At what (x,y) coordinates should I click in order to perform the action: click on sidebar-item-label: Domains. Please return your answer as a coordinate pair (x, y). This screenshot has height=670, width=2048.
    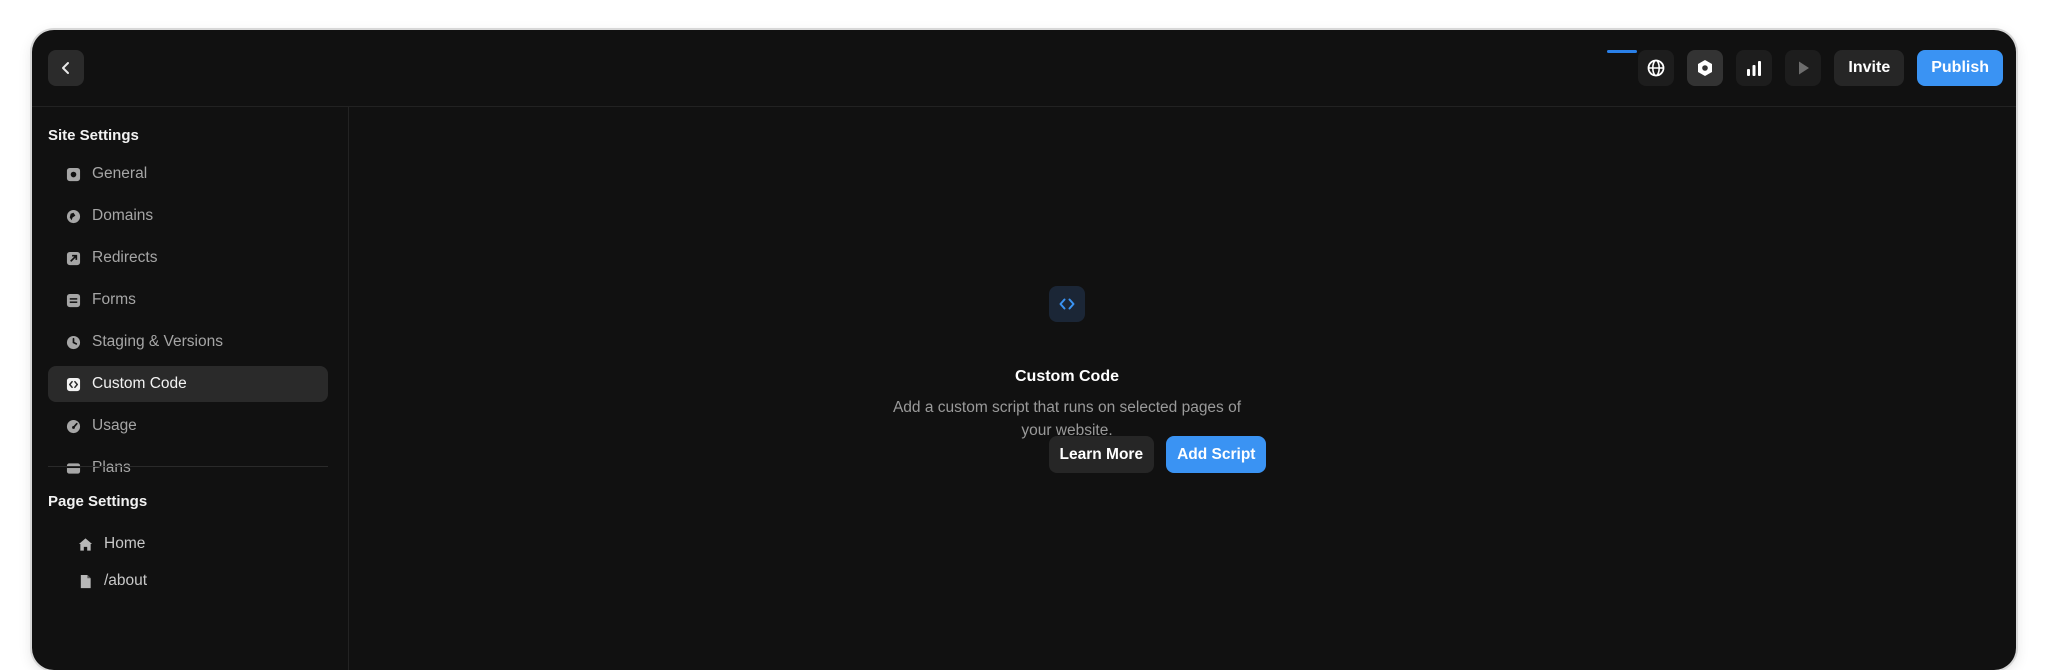
    Looking at the image, I should click on (123, 215).